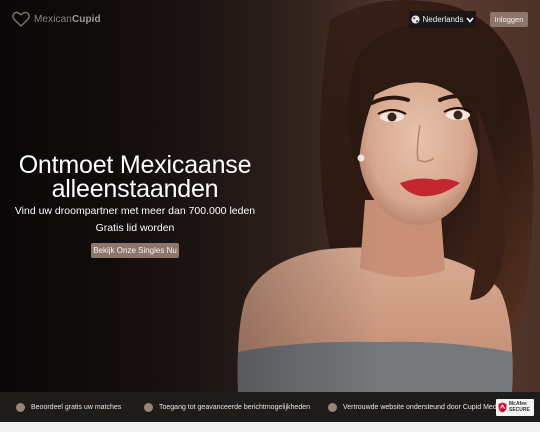  I want to click on language-label: Nederlands, so click(443, 19).